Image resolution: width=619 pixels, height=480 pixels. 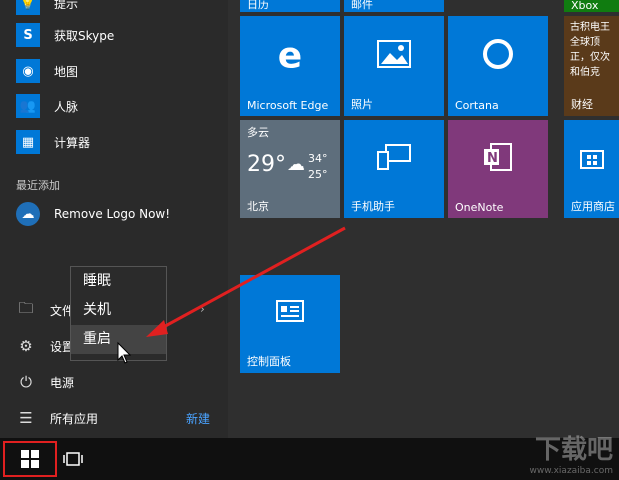 I want to click on watermark: 下载吧 www.xiazaiba.com, so click(x=571, y=455).